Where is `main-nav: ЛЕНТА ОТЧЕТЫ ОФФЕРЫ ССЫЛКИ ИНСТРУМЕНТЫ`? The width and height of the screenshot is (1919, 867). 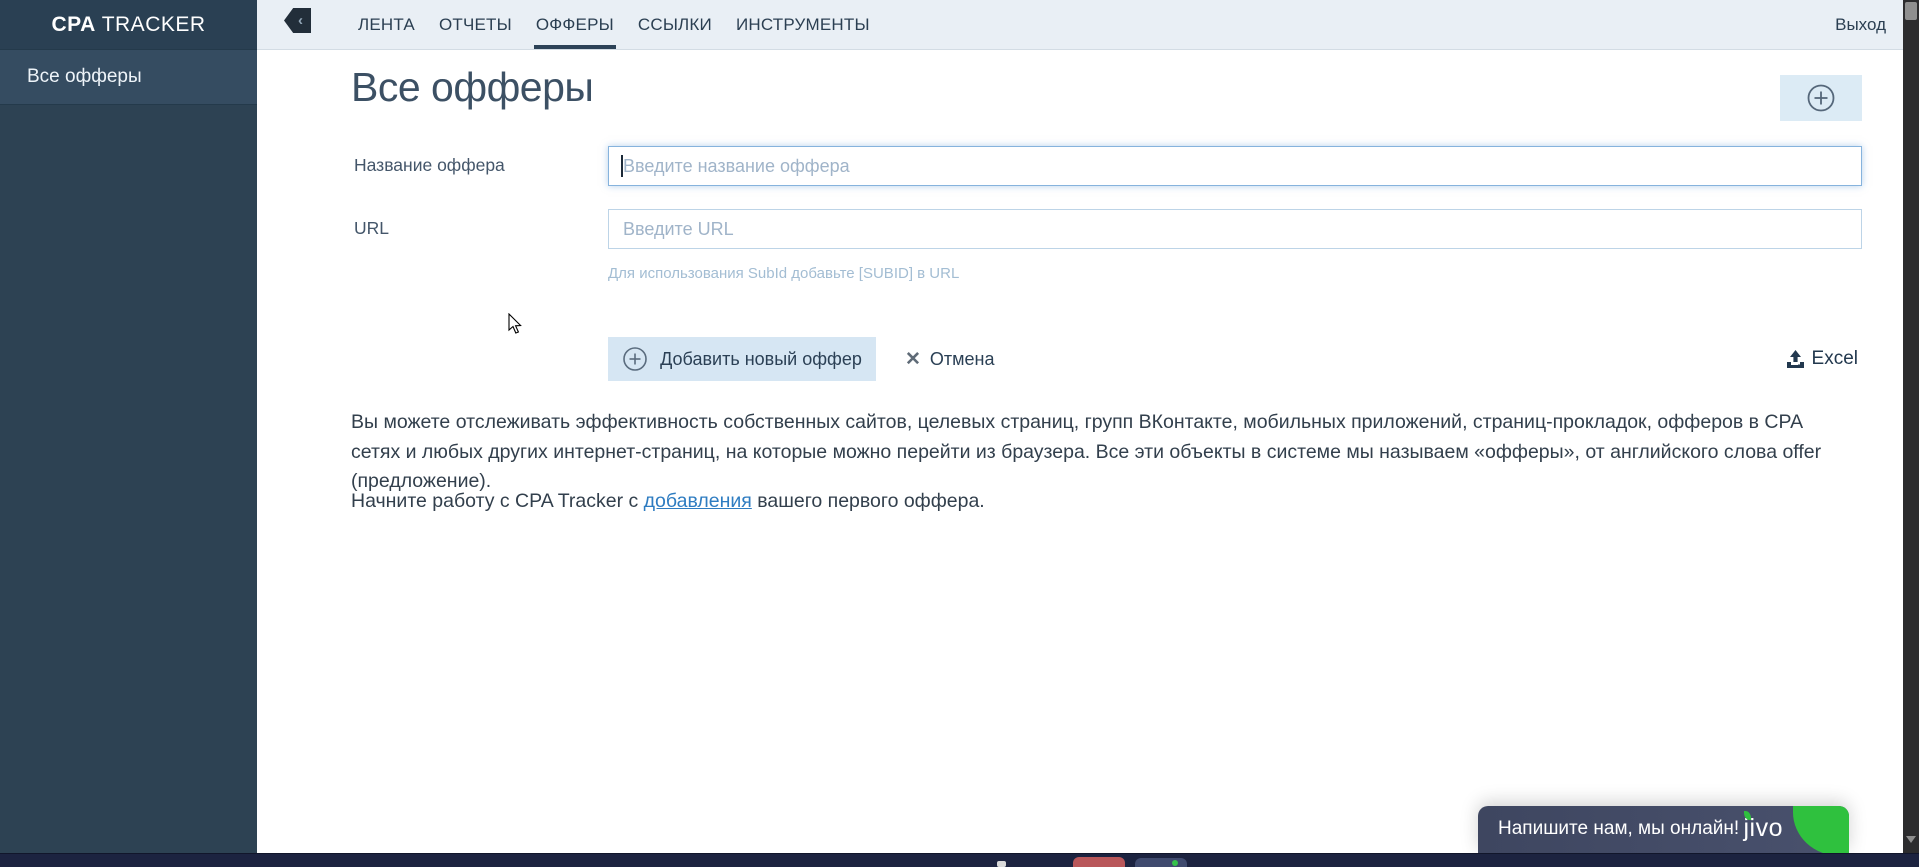
main-nav: ЛЕНТА ОТЧЕТЫ ОФФЕРЫ ССЫЛКИ ИНСТРУМЕНТЫ is located at coordinates (614, 24).